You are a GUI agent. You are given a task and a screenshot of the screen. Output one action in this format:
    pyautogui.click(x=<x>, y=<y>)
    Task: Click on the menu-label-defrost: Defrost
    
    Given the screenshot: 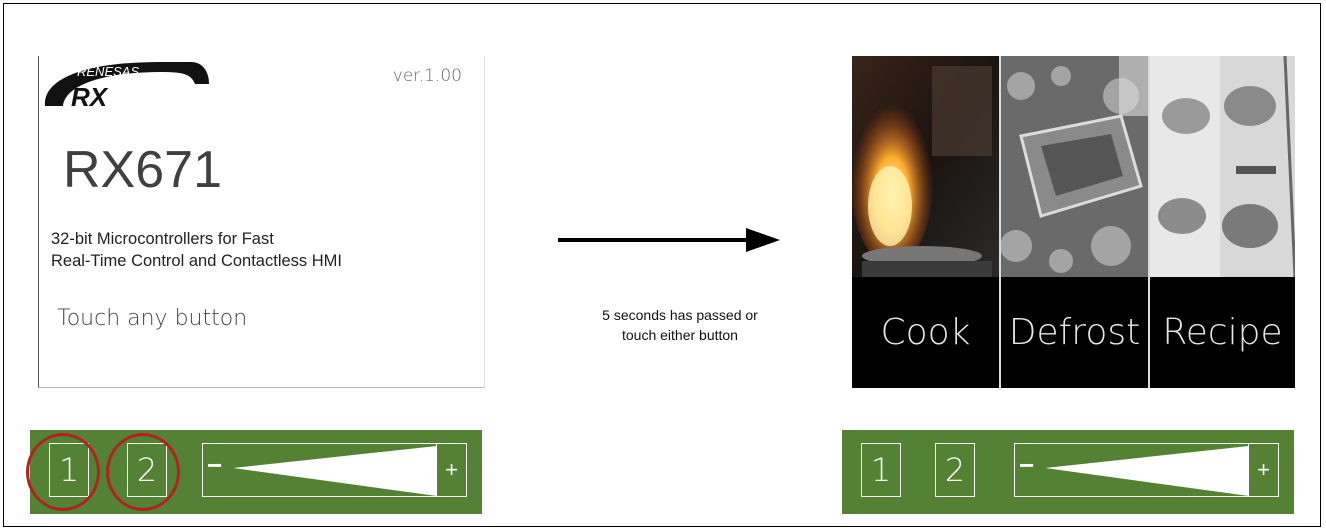 What is the action you would take?
    pyautogui.click(x=1074, y=332)
    